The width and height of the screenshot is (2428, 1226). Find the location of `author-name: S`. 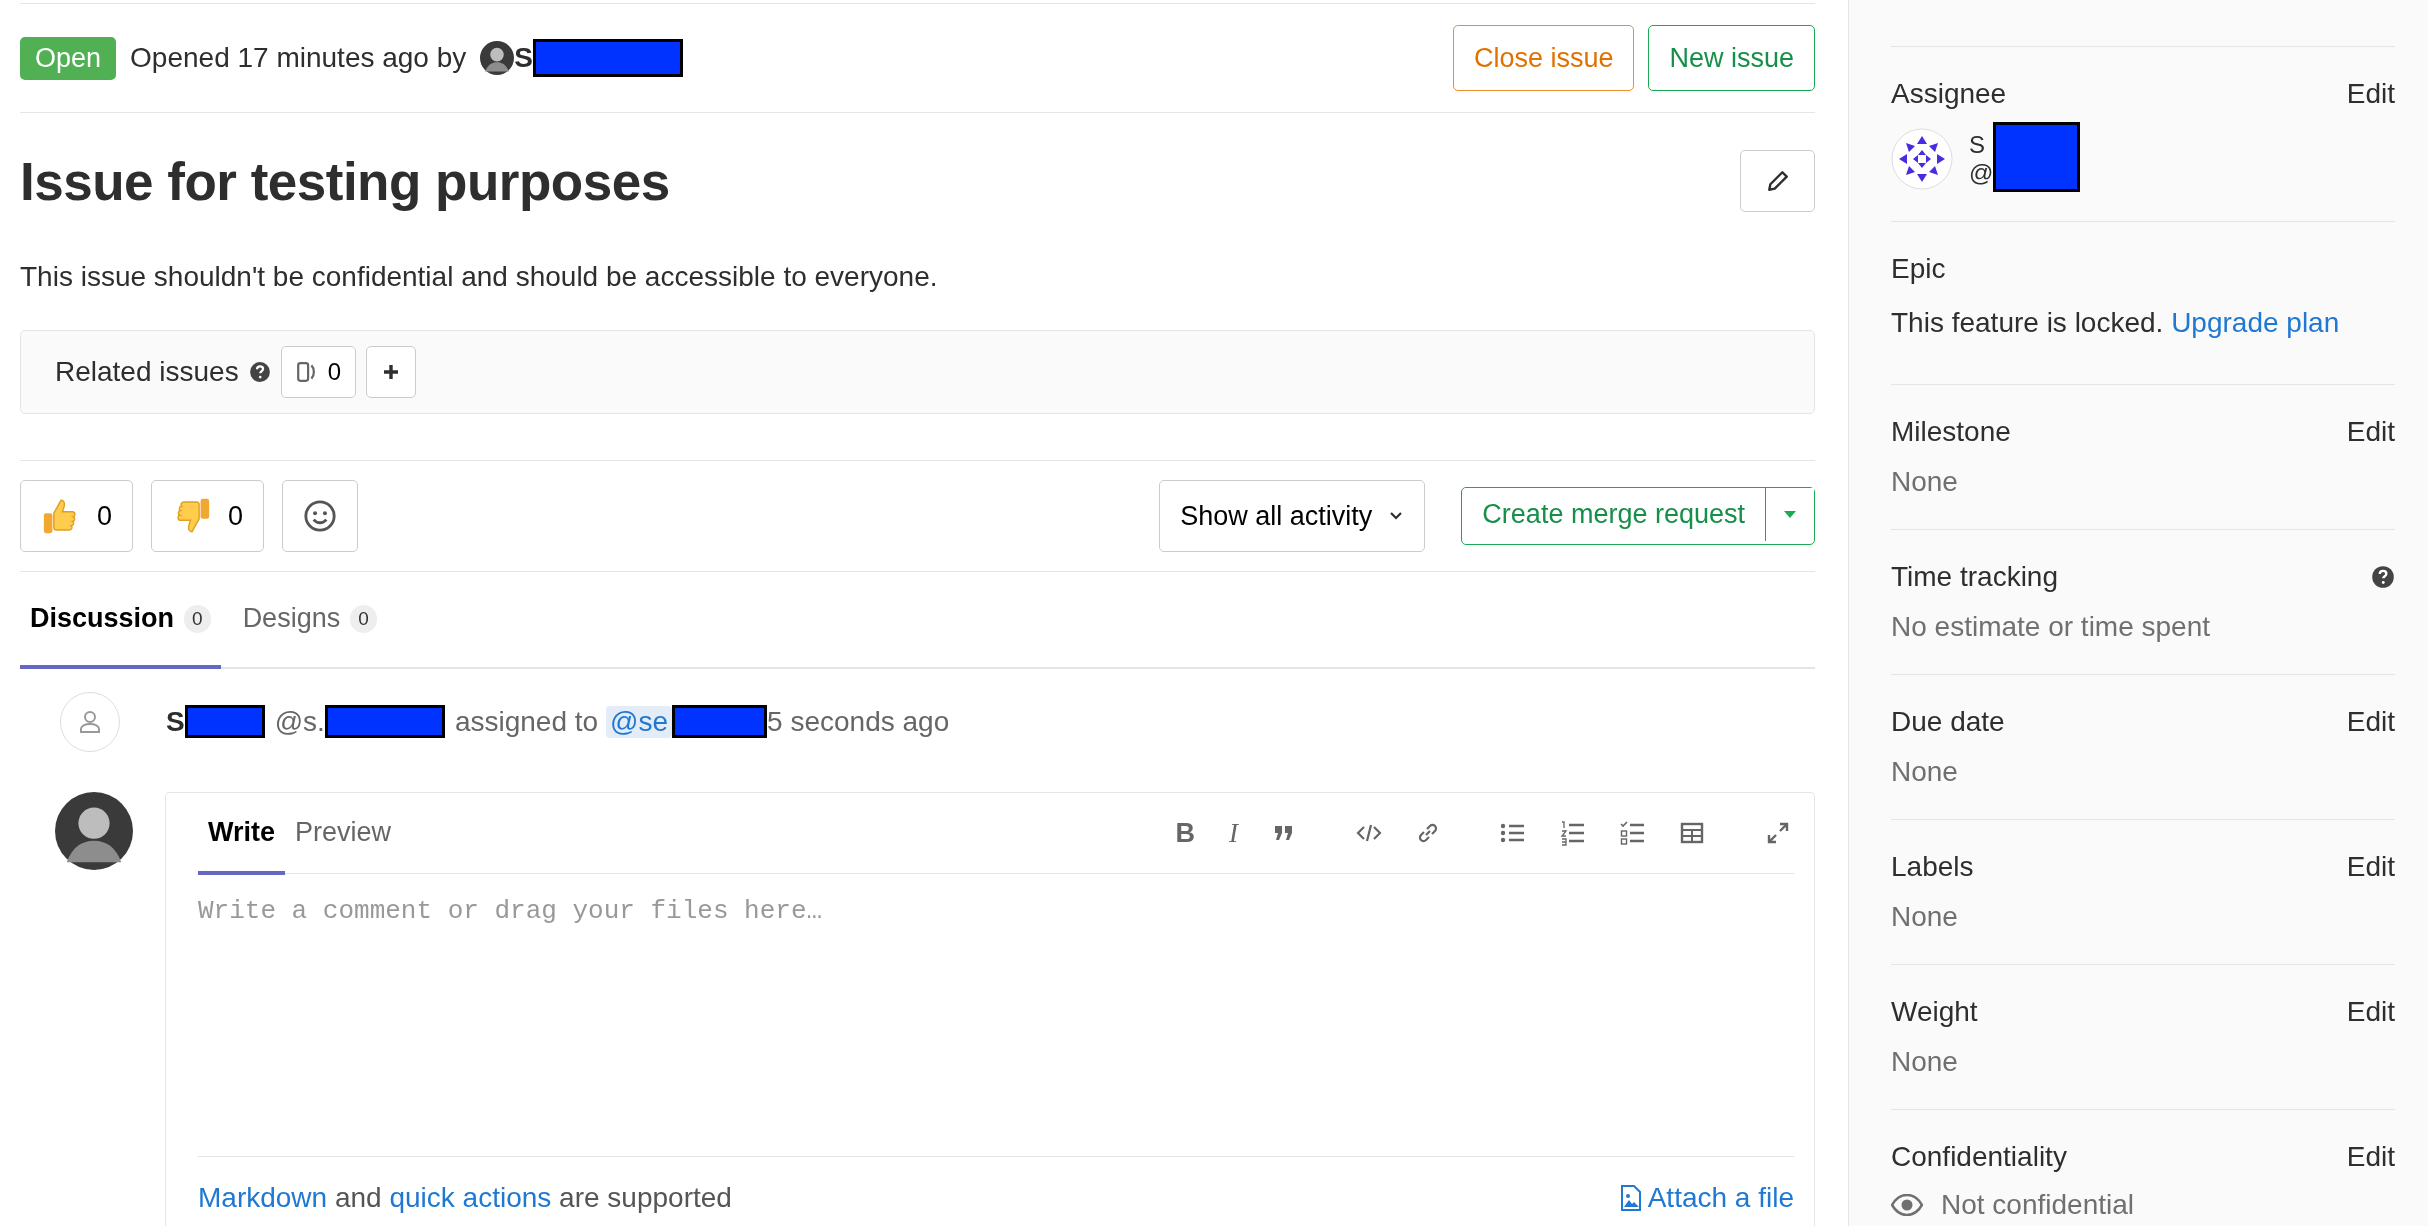

author-name: S is located at coordinates (523, 58).